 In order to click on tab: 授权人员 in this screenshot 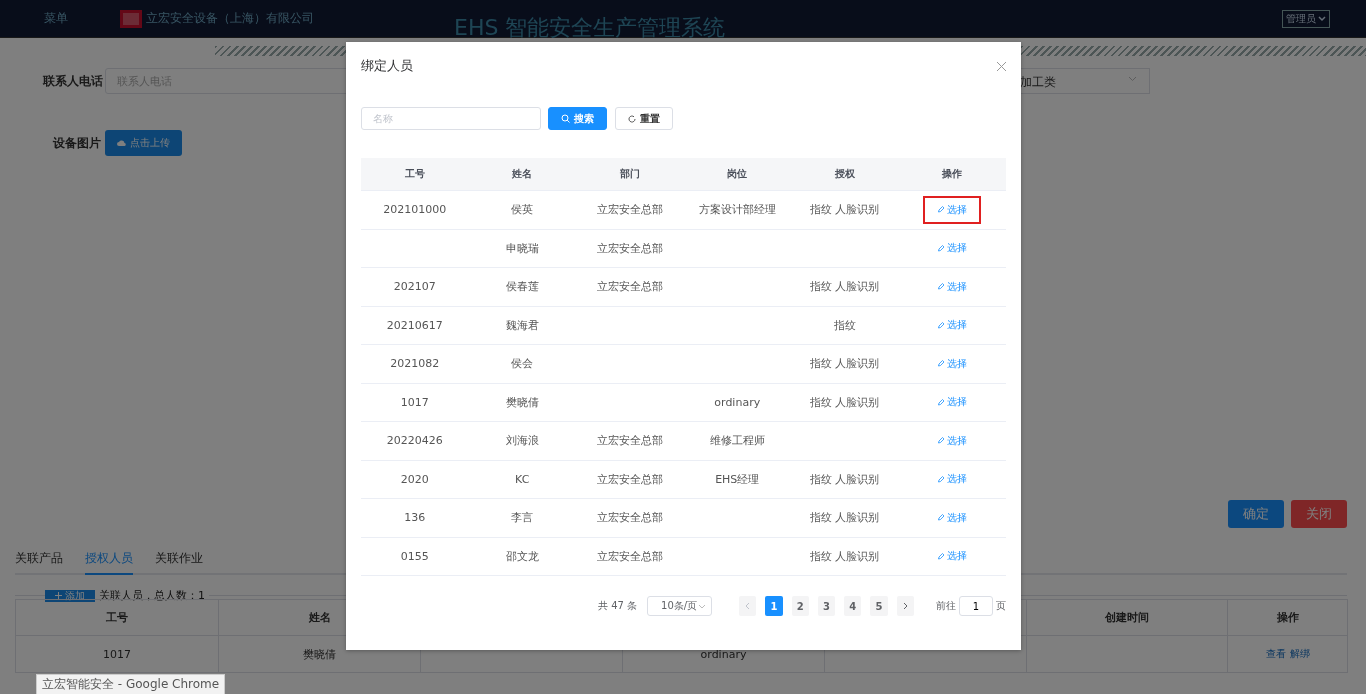, I will do `click(109, 562)`.